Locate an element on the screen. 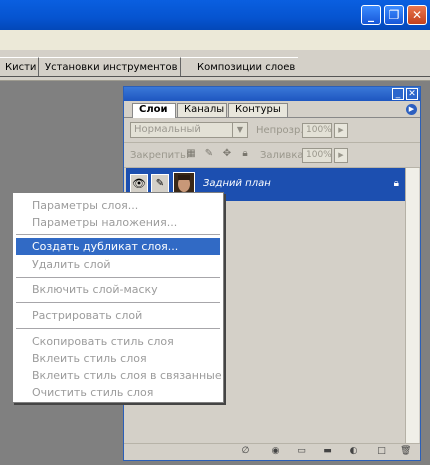 The width and height of the screenshot is (430, 465). panel-titlebar: _ ✕ is located at coordinates (272, 94).